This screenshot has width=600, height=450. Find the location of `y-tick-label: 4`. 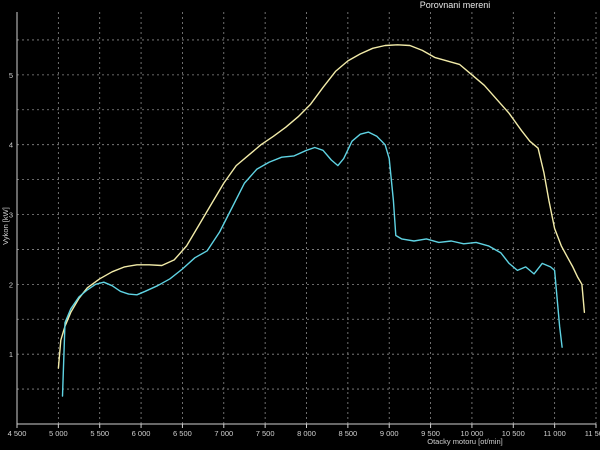

y-tick-label: 4 is located at coordinates (11, 145).